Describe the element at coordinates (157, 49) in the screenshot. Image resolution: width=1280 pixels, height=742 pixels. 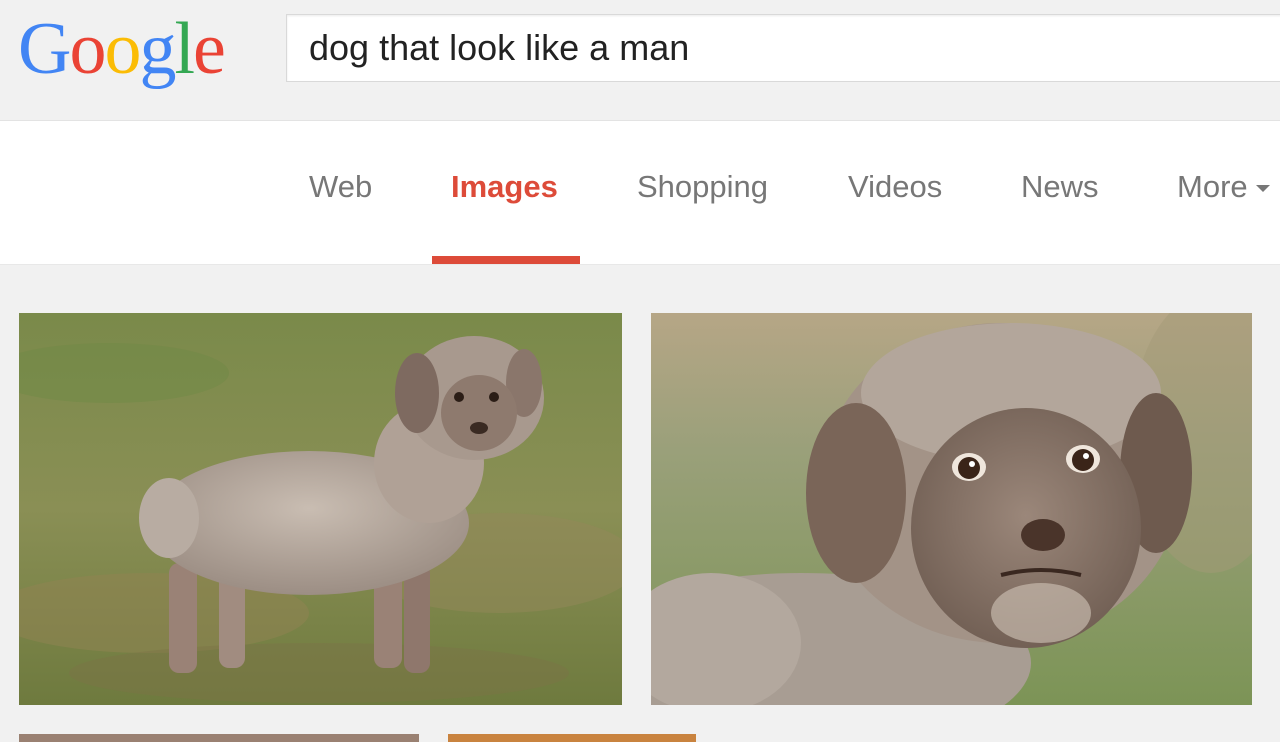
I see `logo-letter: g` at that location.